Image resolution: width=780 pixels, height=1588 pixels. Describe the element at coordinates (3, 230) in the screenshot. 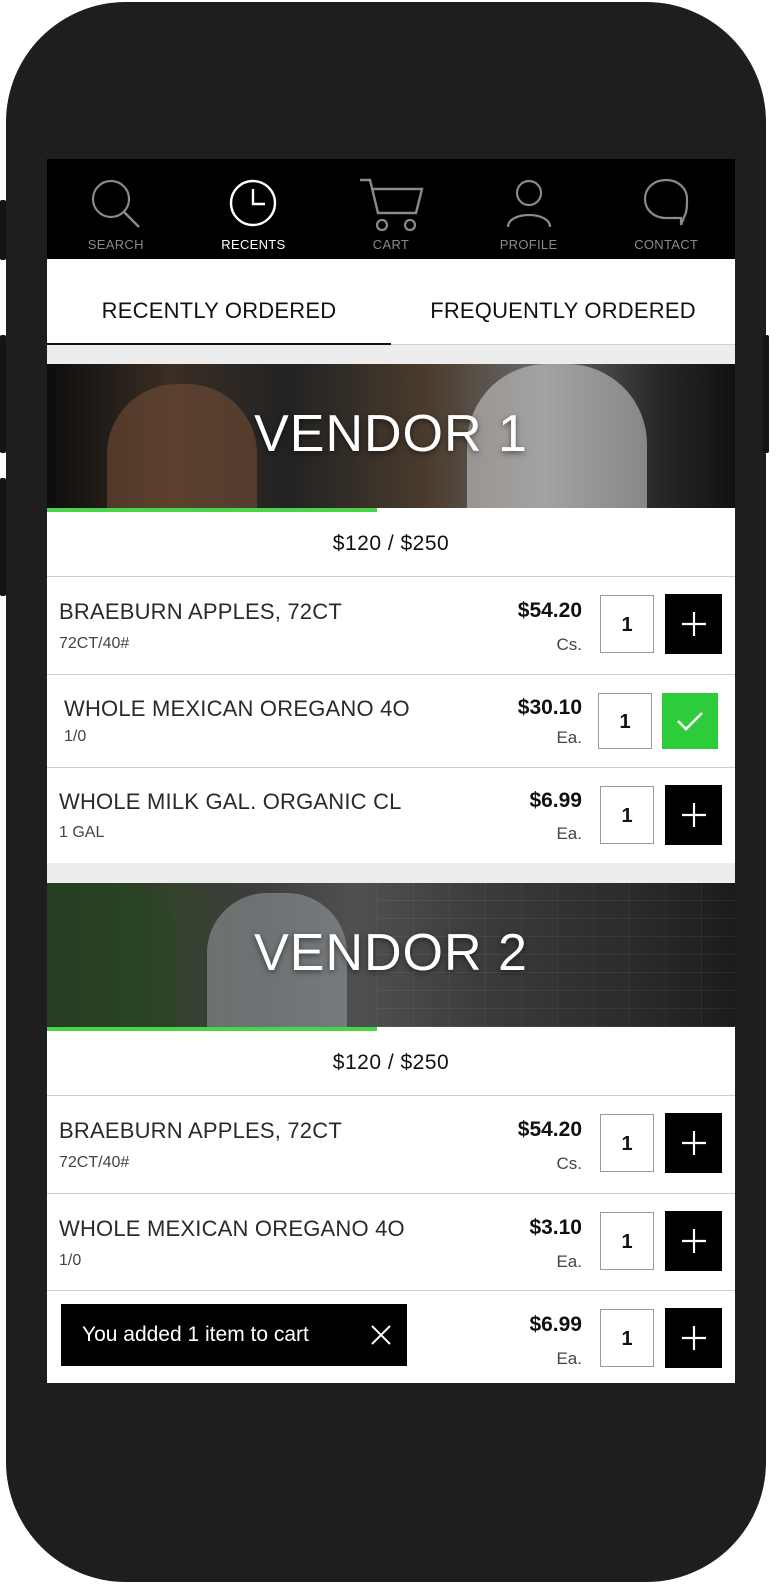

I see `mute-switch` at that location.